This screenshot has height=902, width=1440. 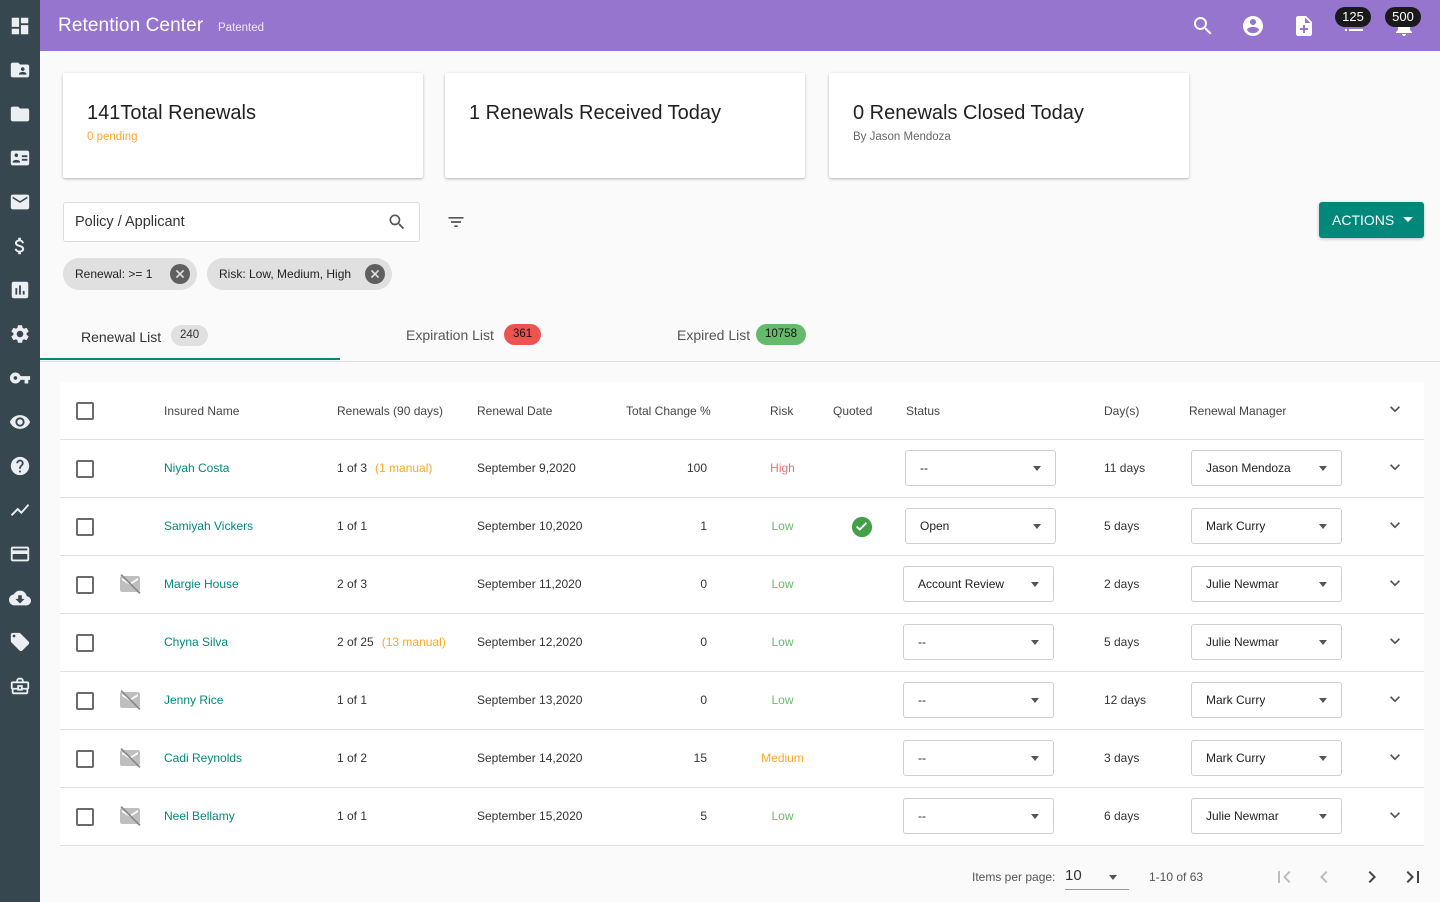 What do you see at coordinates (201, 411) in the screenshot?
I see `column-header-insured-name: Insured Name` at bounding box center [201, 411].